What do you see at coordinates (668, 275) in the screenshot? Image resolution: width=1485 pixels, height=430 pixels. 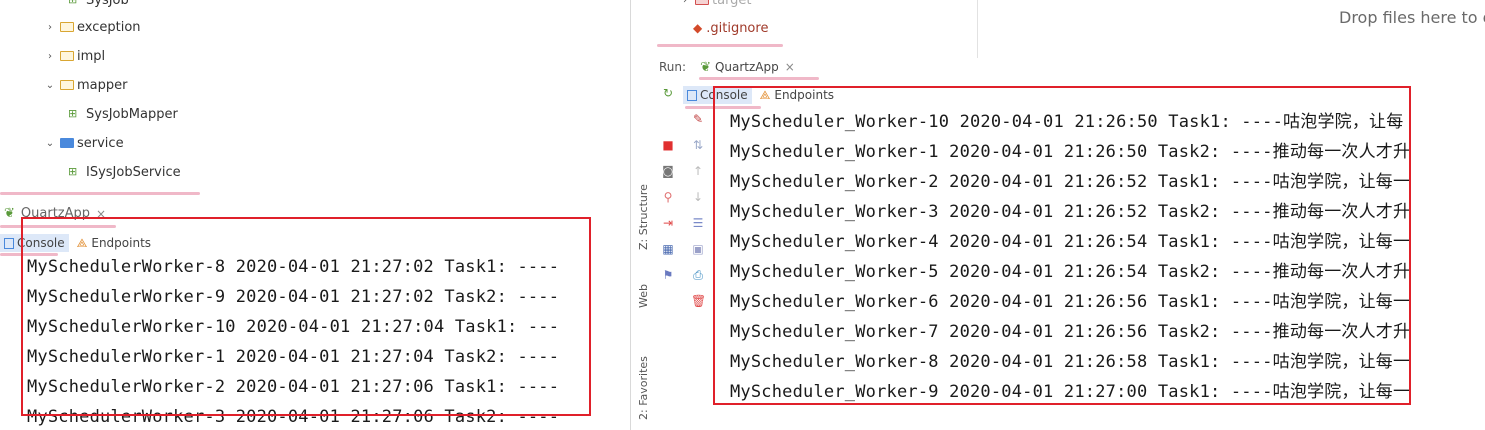 I see `pin-icon: ⚑` at bounding box center [668, 275].